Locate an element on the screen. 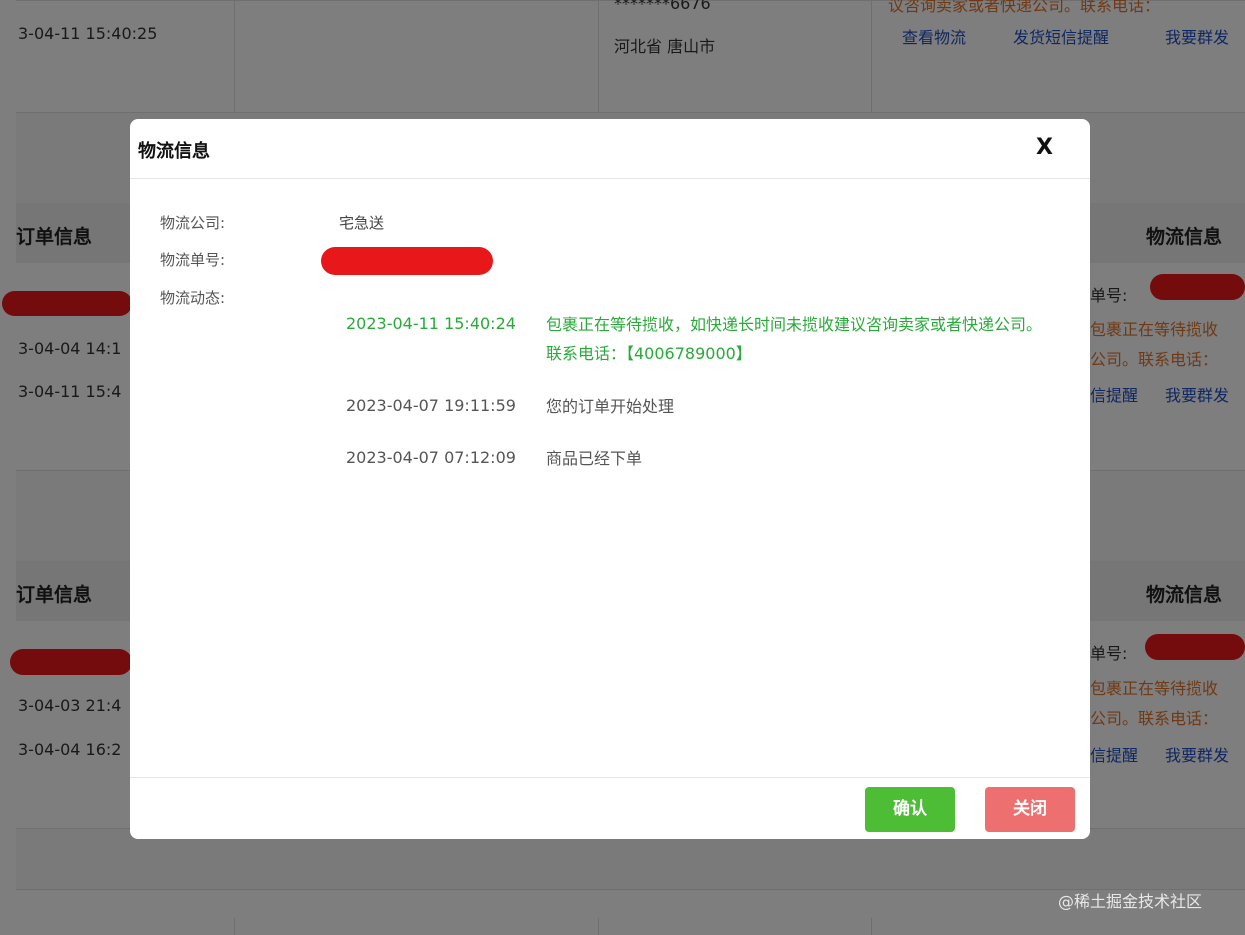  event-time: 2023-04-11 15:40:24 is located at coordinates (431, 323).